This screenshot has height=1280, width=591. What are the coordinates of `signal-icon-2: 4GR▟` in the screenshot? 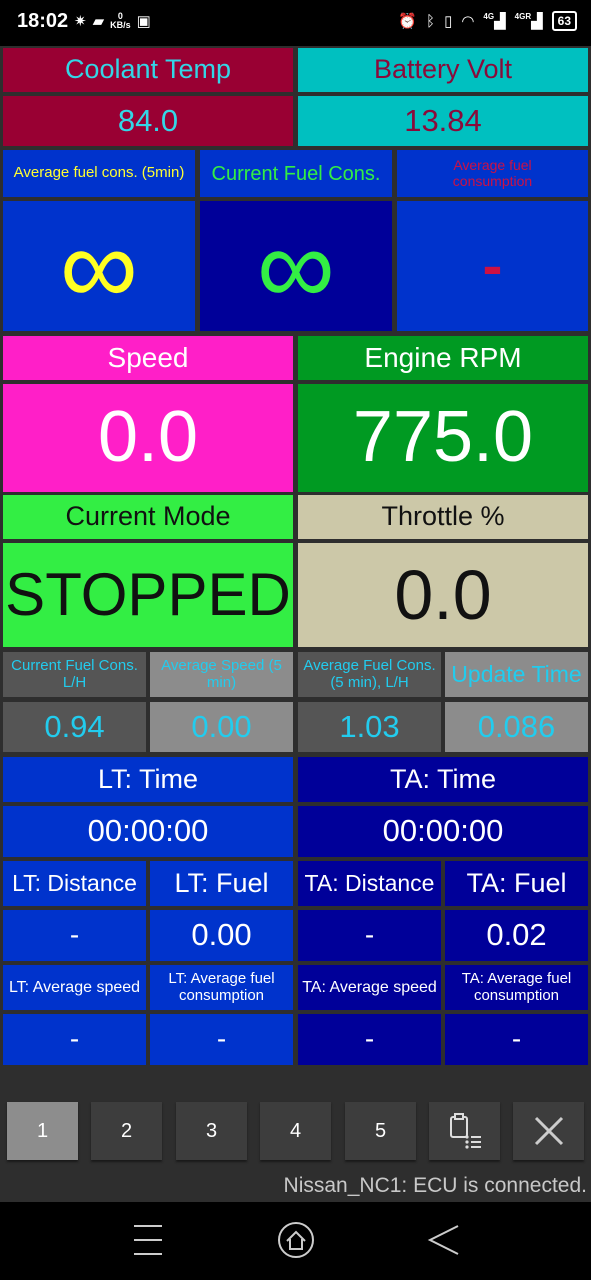 It's located at (528, 21).